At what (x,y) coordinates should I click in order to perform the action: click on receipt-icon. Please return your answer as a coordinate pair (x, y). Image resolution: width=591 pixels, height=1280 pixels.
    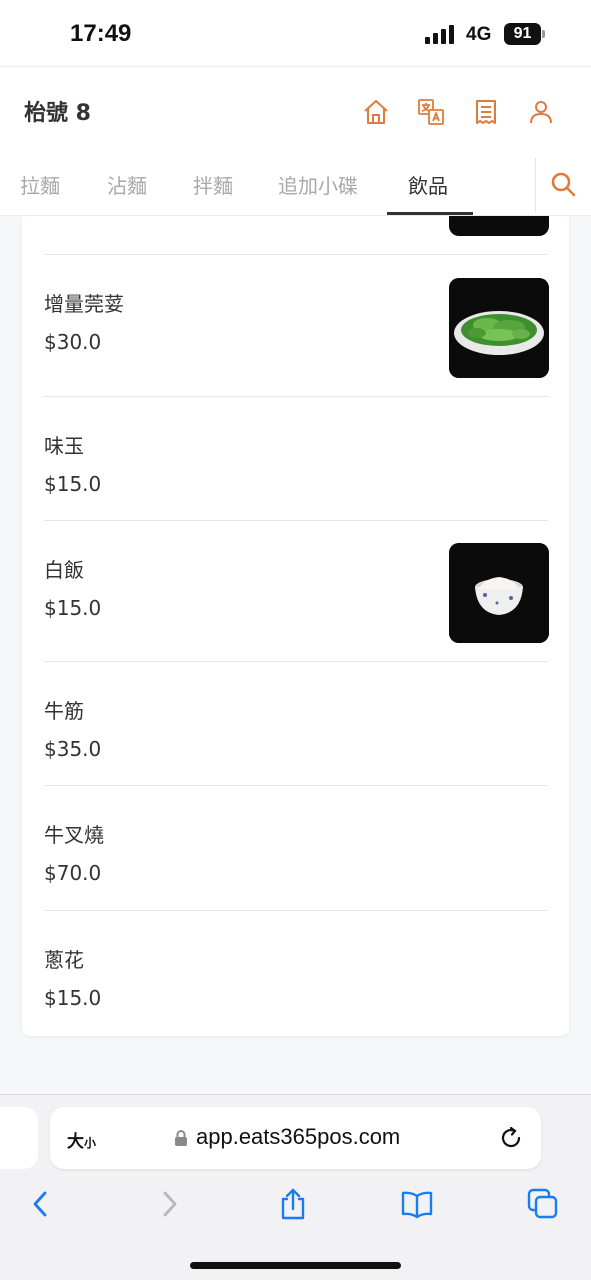
    Looking at the image, I should click on (486, 112).